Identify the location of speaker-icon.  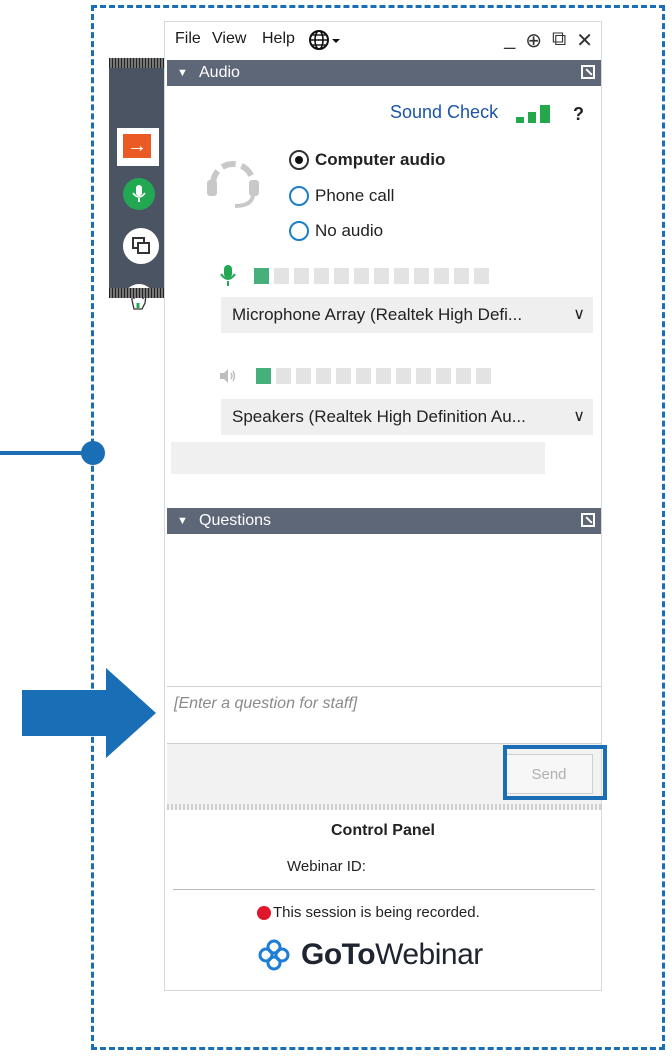
(228, 376).